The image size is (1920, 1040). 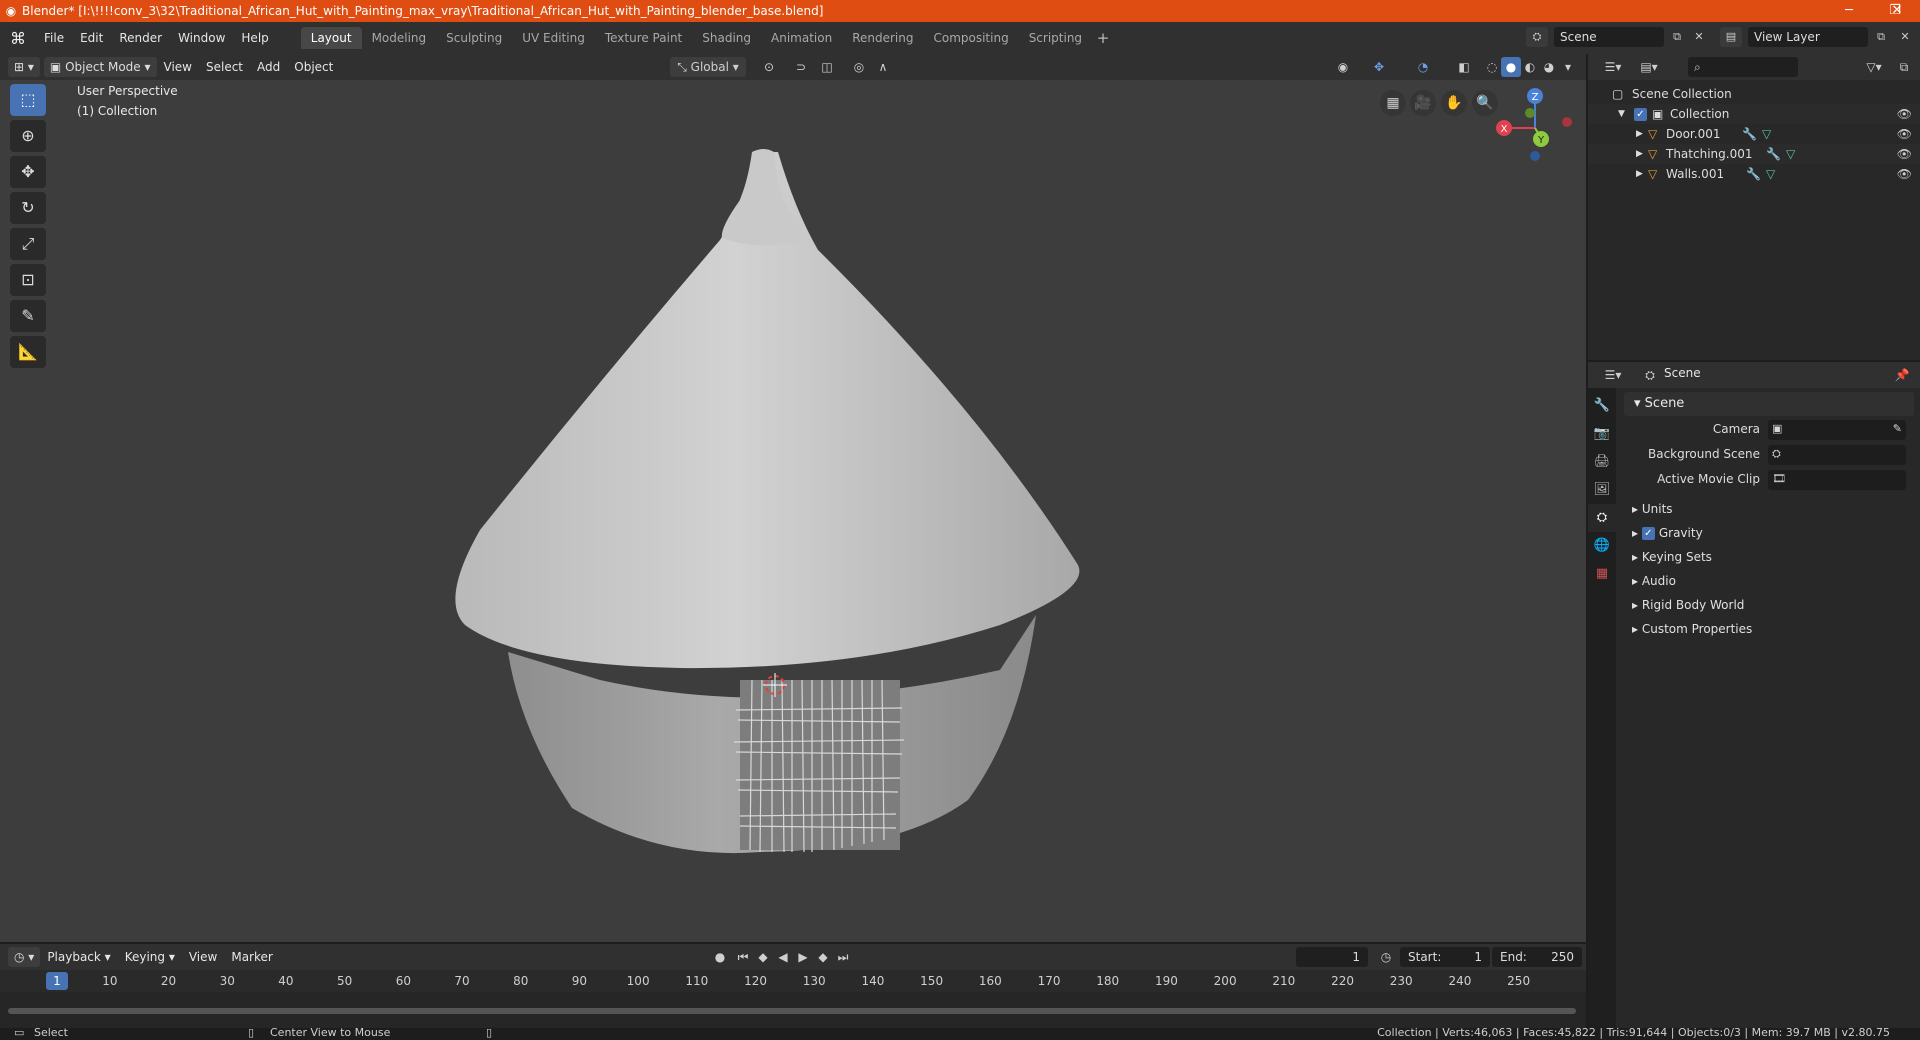 What do you see at coordinates (1602, 406) in the screenshot?
I see `tab-tool-icon: 🔧` at bounding box center [1602, 406].